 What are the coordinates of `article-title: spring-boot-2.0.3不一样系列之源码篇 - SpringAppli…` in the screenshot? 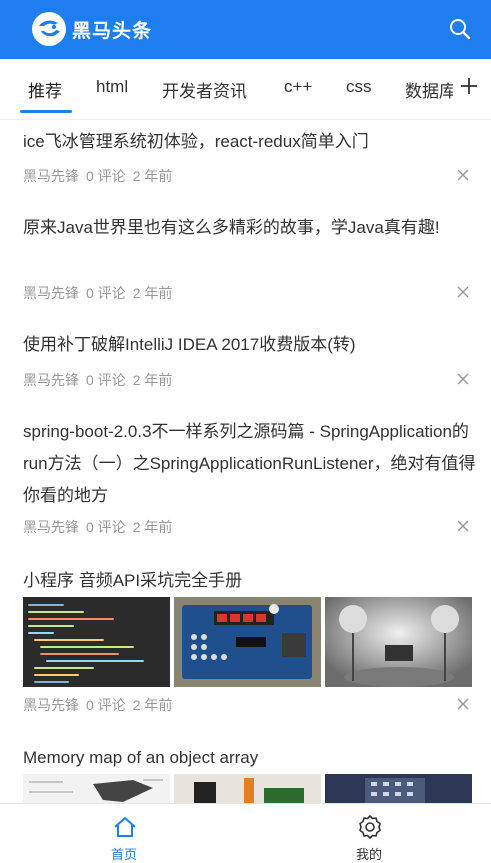 It's located at (249, 463).